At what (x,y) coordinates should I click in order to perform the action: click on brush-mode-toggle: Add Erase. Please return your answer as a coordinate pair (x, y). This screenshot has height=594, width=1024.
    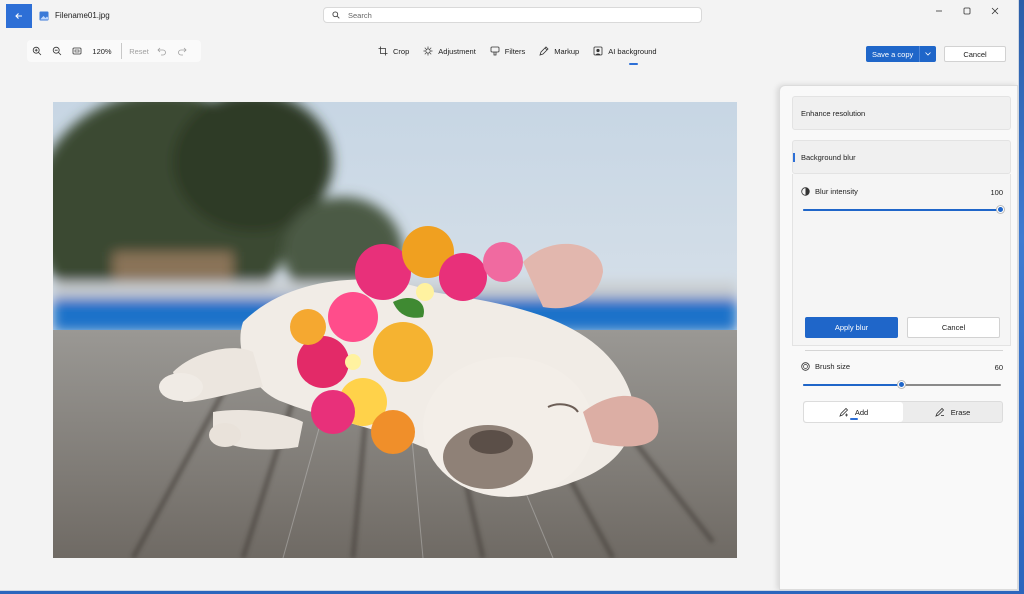
    Looking at the image, I should click on (903, 412).